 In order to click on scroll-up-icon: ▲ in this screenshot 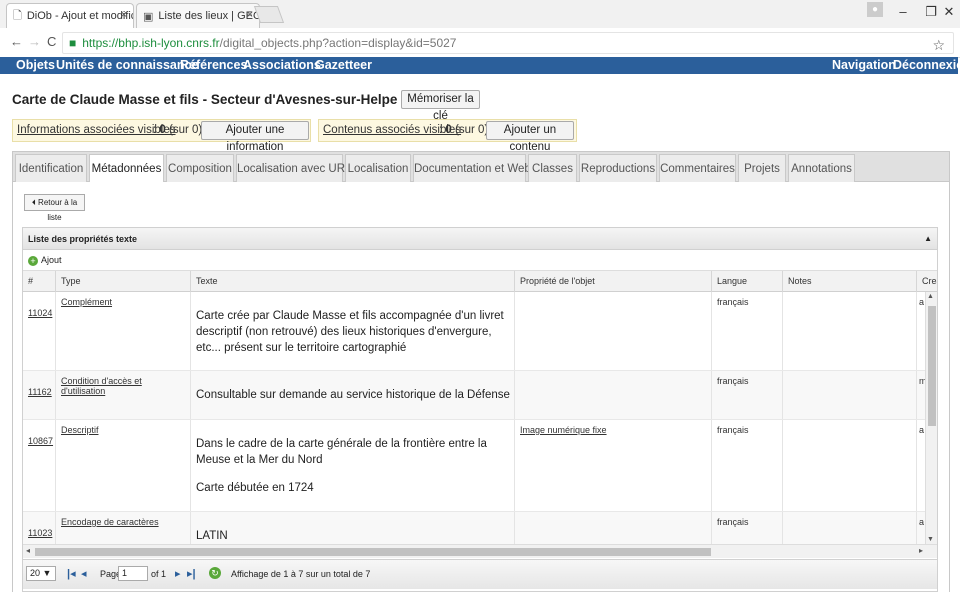, I will do `click(930, 296)`.